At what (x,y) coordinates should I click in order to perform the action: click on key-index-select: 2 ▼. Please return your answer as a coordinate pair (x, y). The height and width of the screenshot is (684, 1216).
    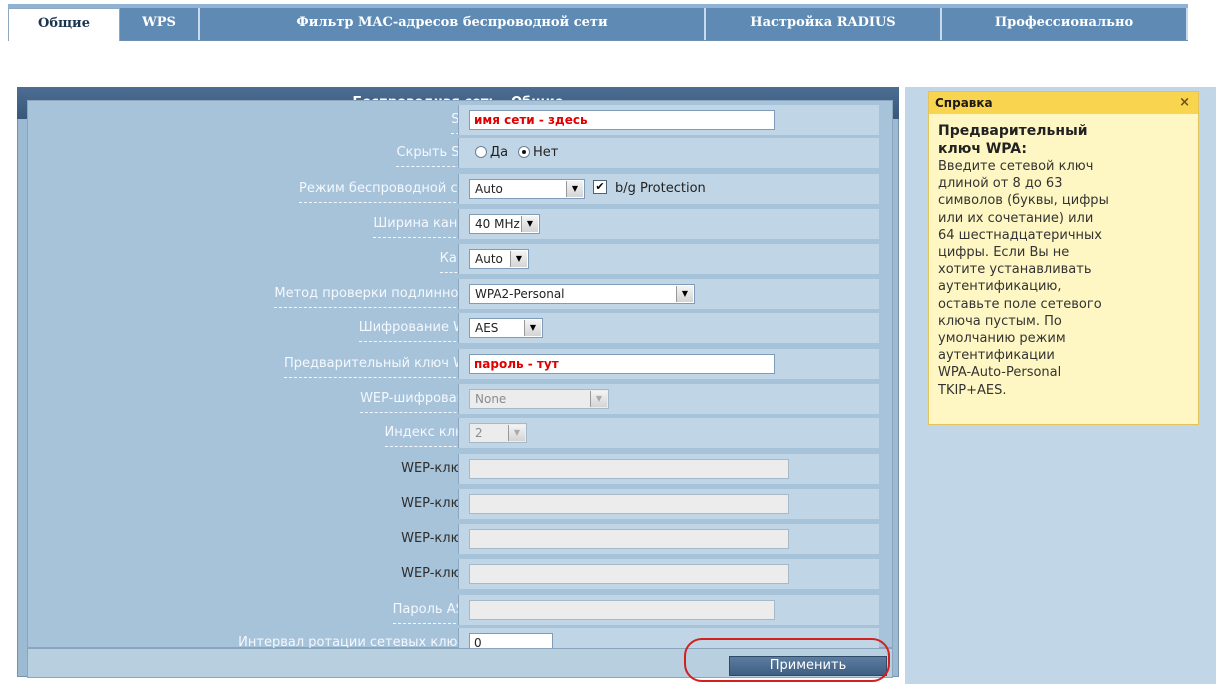
    Looking at the image, I should click on (498, 433).